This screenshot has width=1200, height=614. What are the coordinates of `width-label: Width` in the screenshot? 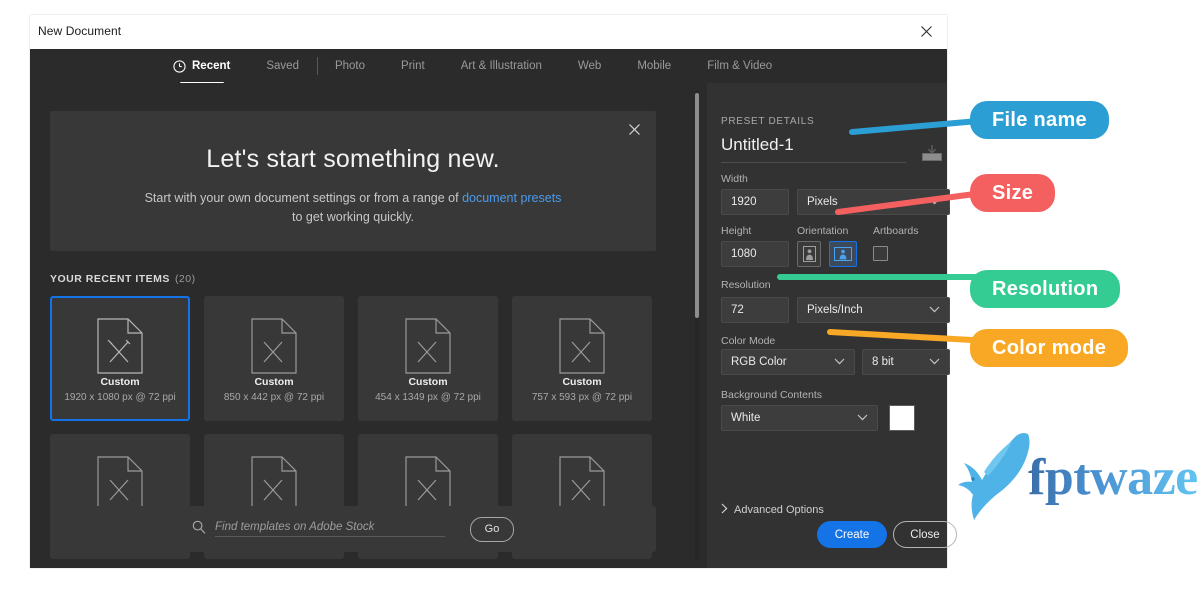 It's located at (734, 179).